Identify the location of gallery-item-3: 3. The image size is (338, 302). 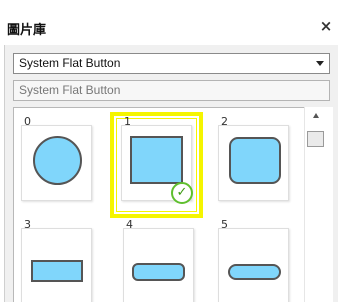
(57, 258).